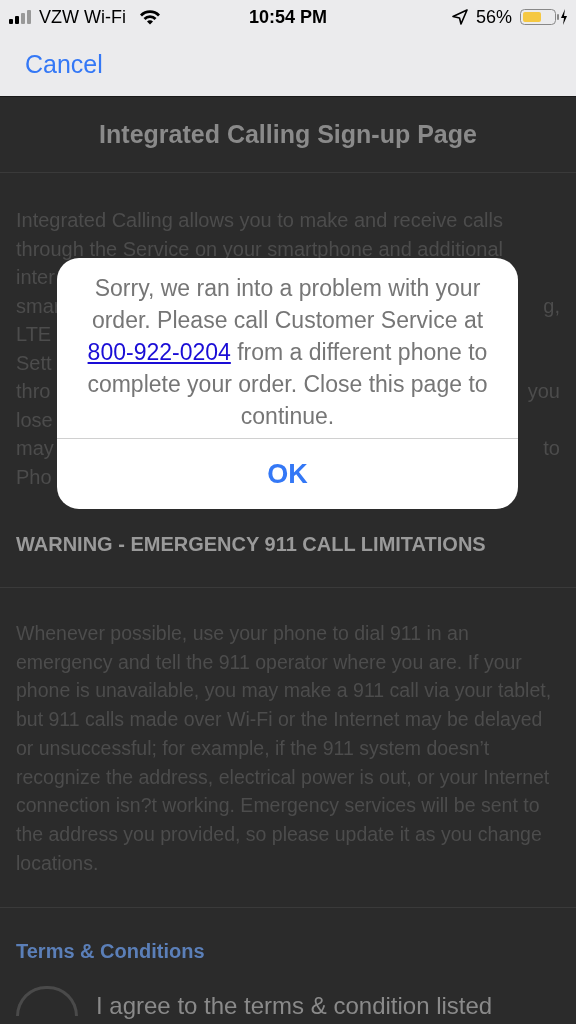  I want to click on section-heading: Terms & Conditions, so click(110, 952).